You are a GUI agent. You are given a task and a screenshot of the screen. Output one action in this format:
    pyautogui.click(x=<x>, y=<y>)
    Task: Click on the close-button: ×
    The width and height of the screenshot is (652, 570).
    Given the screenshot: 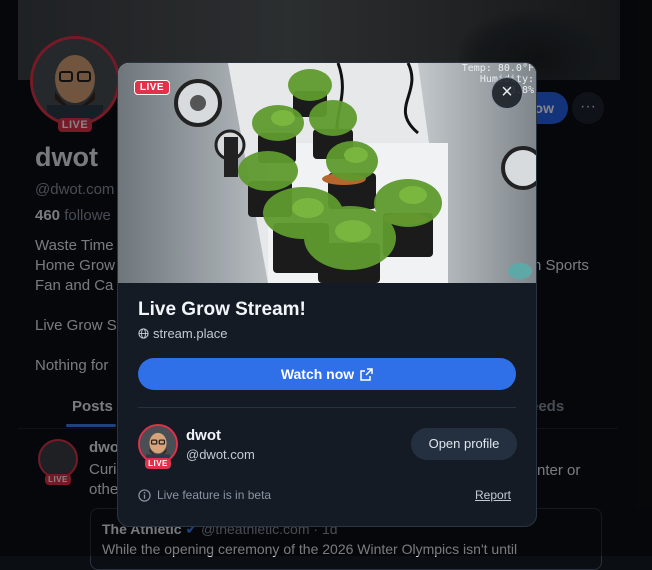 What is the action you would take?
    pyautogui.click(x=507, y=93)
    